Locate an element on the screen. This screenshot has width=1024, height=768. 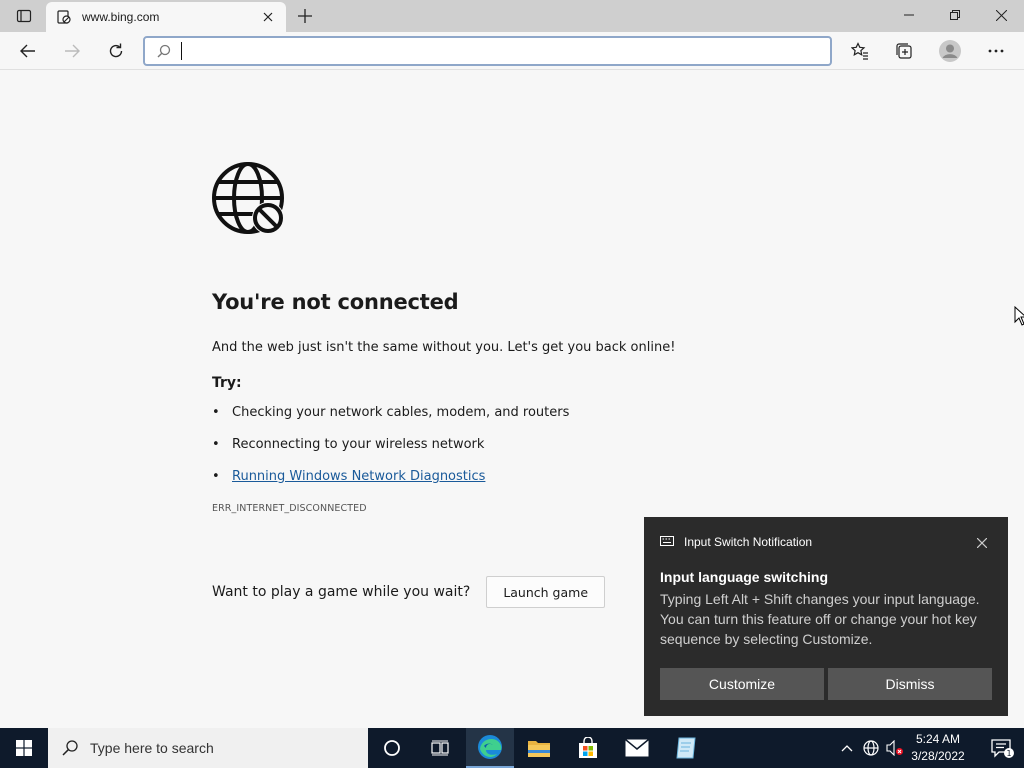
close-window-button is located at coordinates (1001, 15).